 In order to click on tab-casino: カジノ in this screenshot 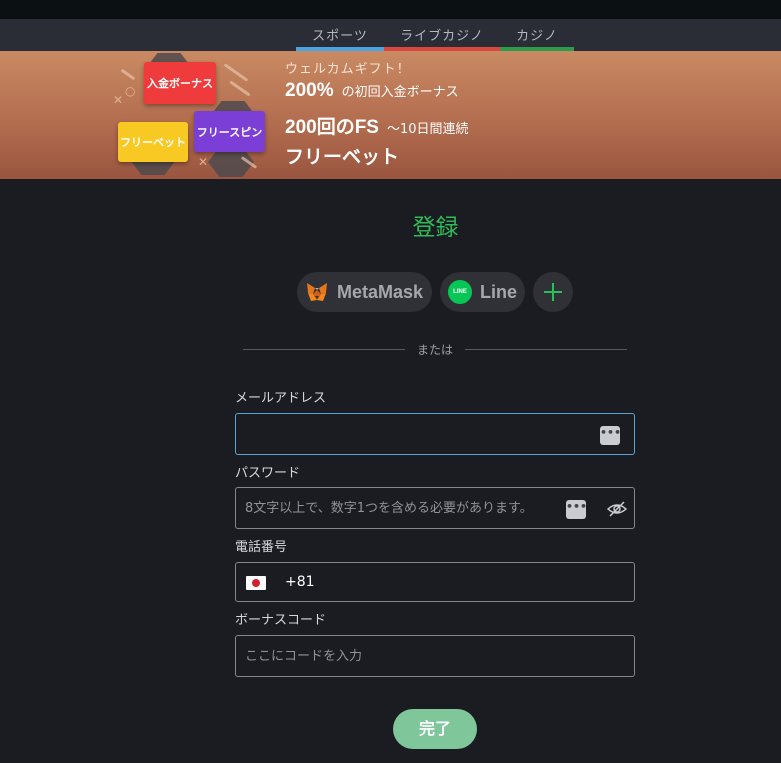, I will do `click(537, 35)`.